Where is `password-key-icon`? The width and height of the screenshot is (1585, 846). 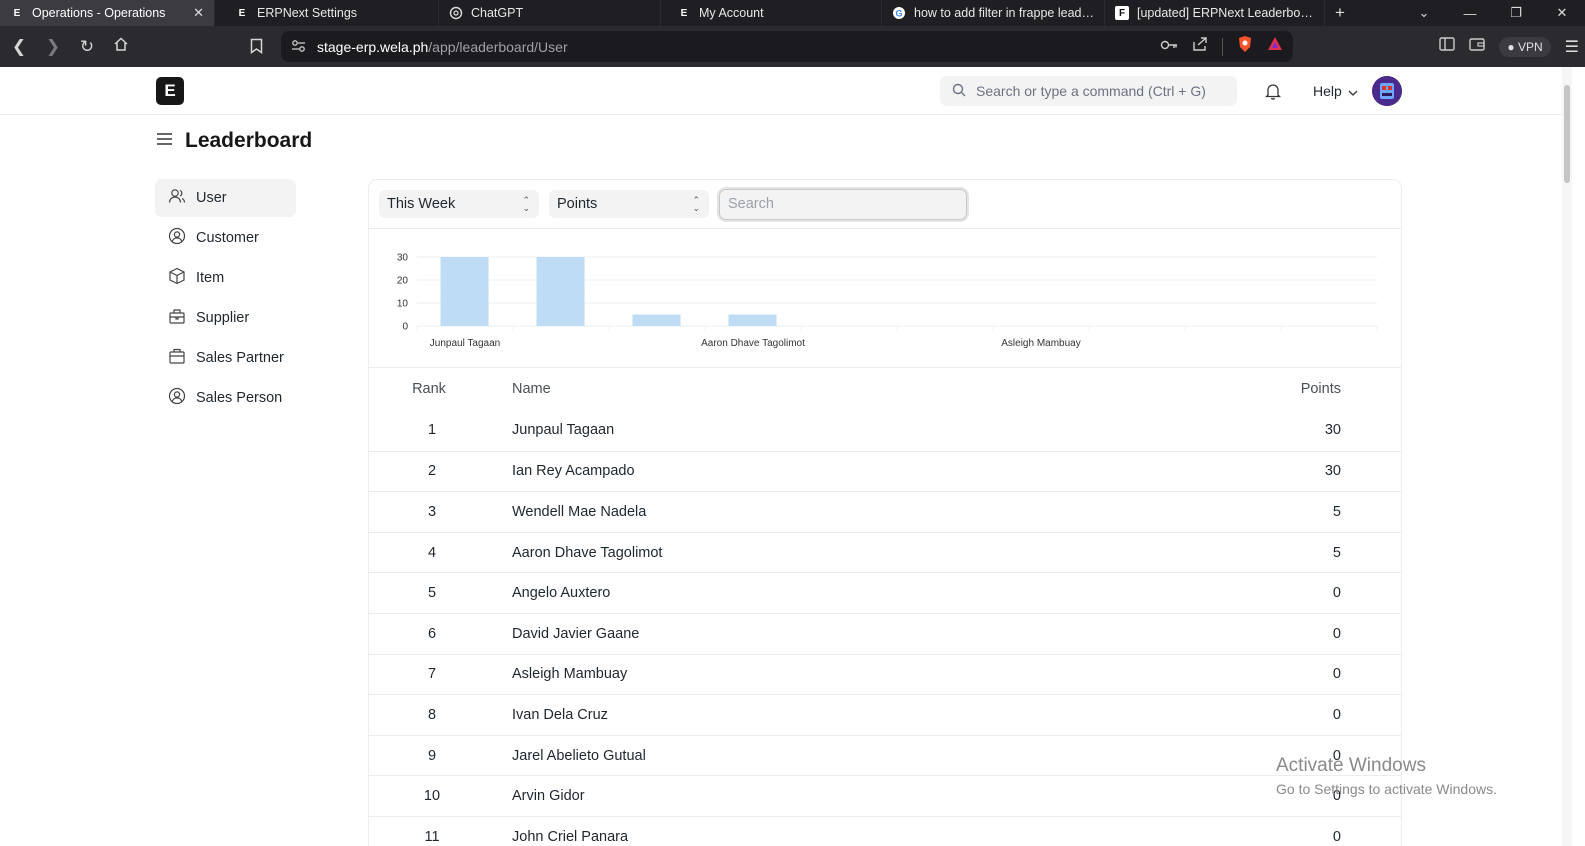
password-key-icon is located at coordinates (1169, 47).